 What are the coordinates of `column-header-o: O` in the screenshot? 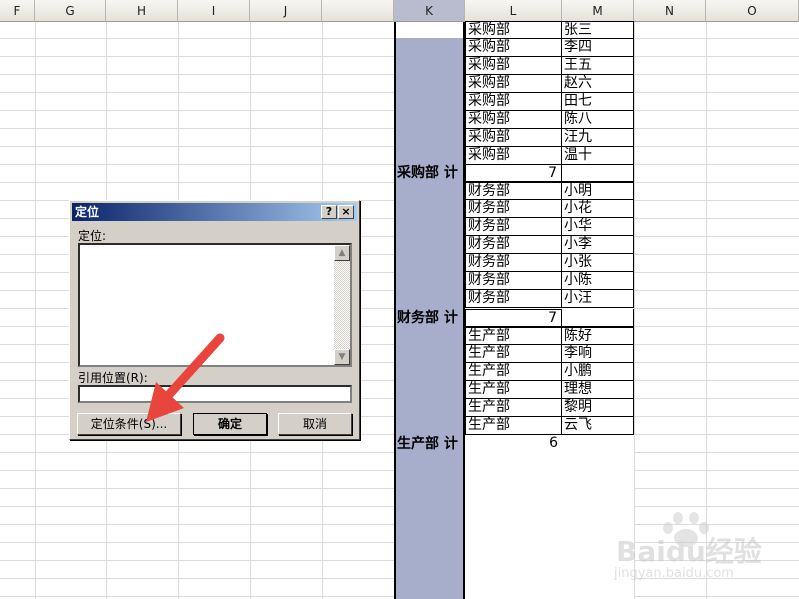 It's located at (752, 11).